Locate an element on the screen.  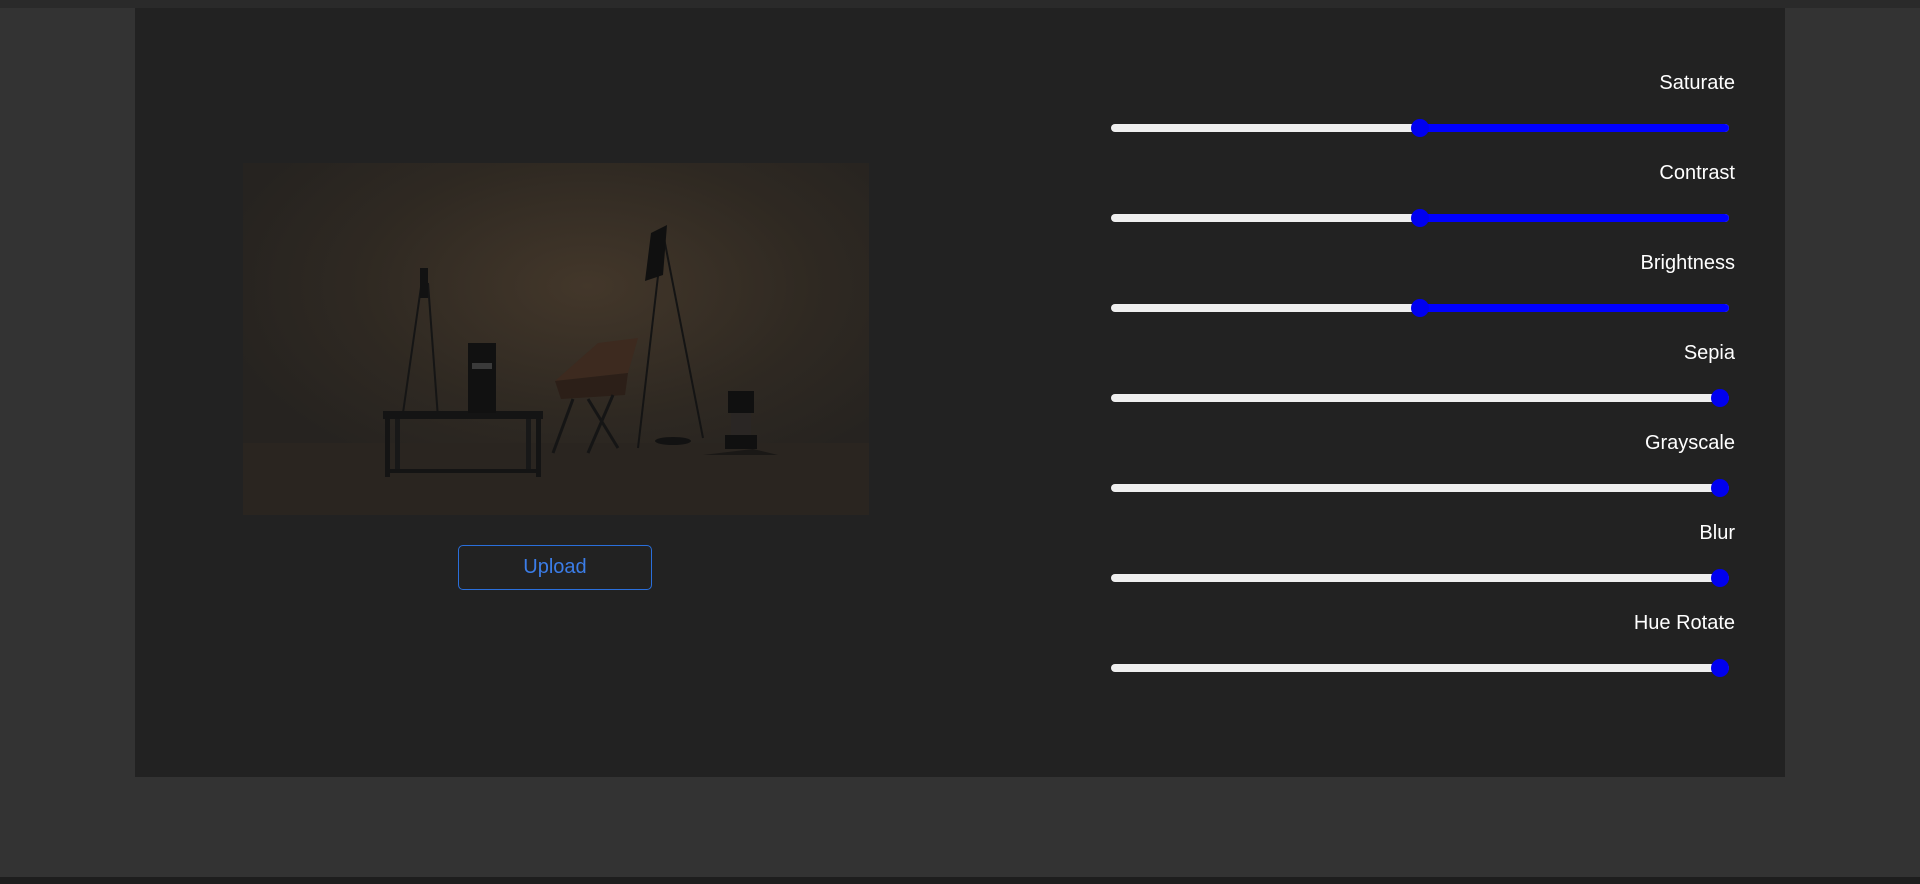
filter-control-hue-rotate: Hue Rotate is located at coordinates (1370, 612).